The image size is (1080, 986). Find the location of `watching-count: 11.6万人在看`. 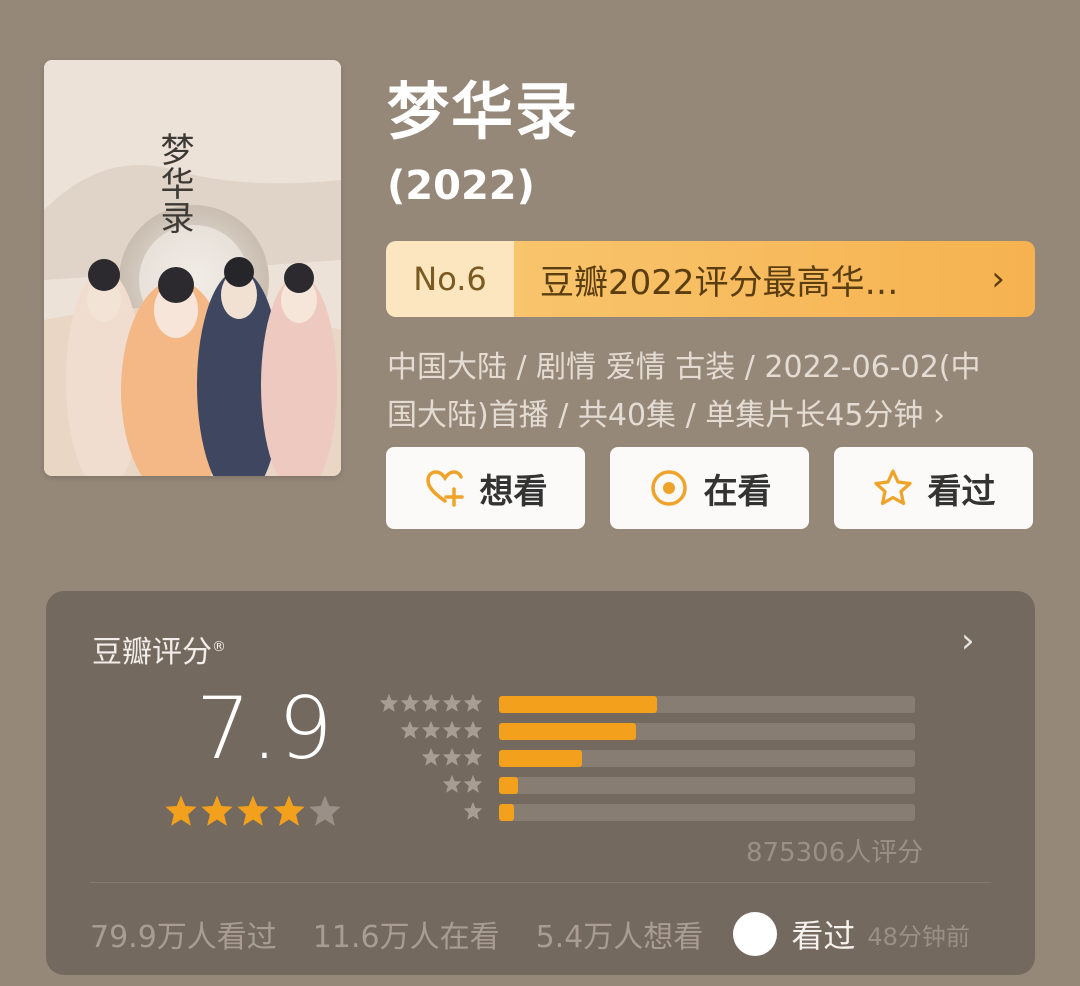

watching-count: 11.6万人在看 is located at coordinates (406, 937).